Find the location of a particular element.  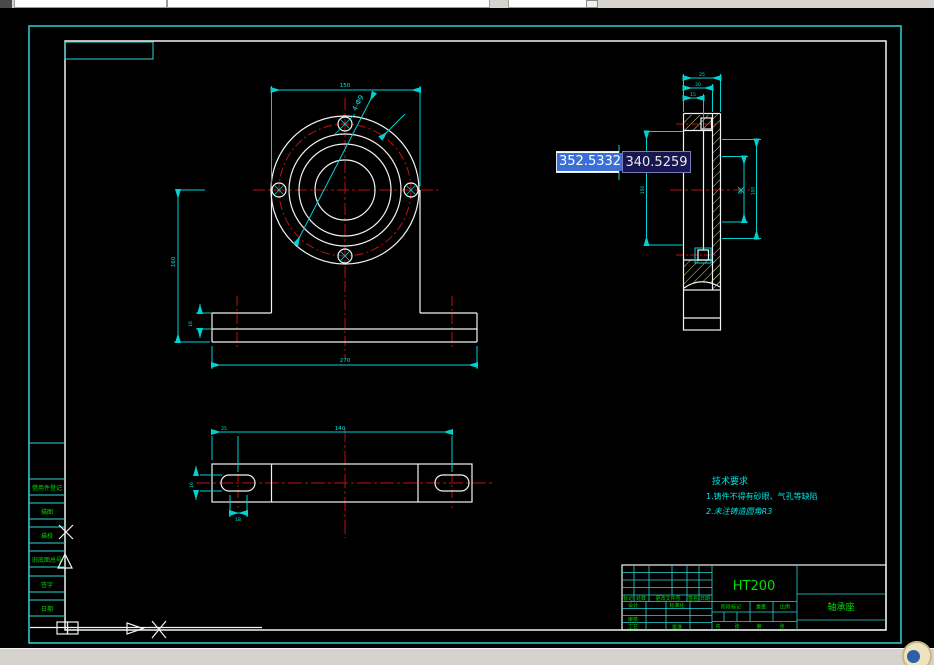

tb-sheet-page: 第 is located at coordinates (758, 626).